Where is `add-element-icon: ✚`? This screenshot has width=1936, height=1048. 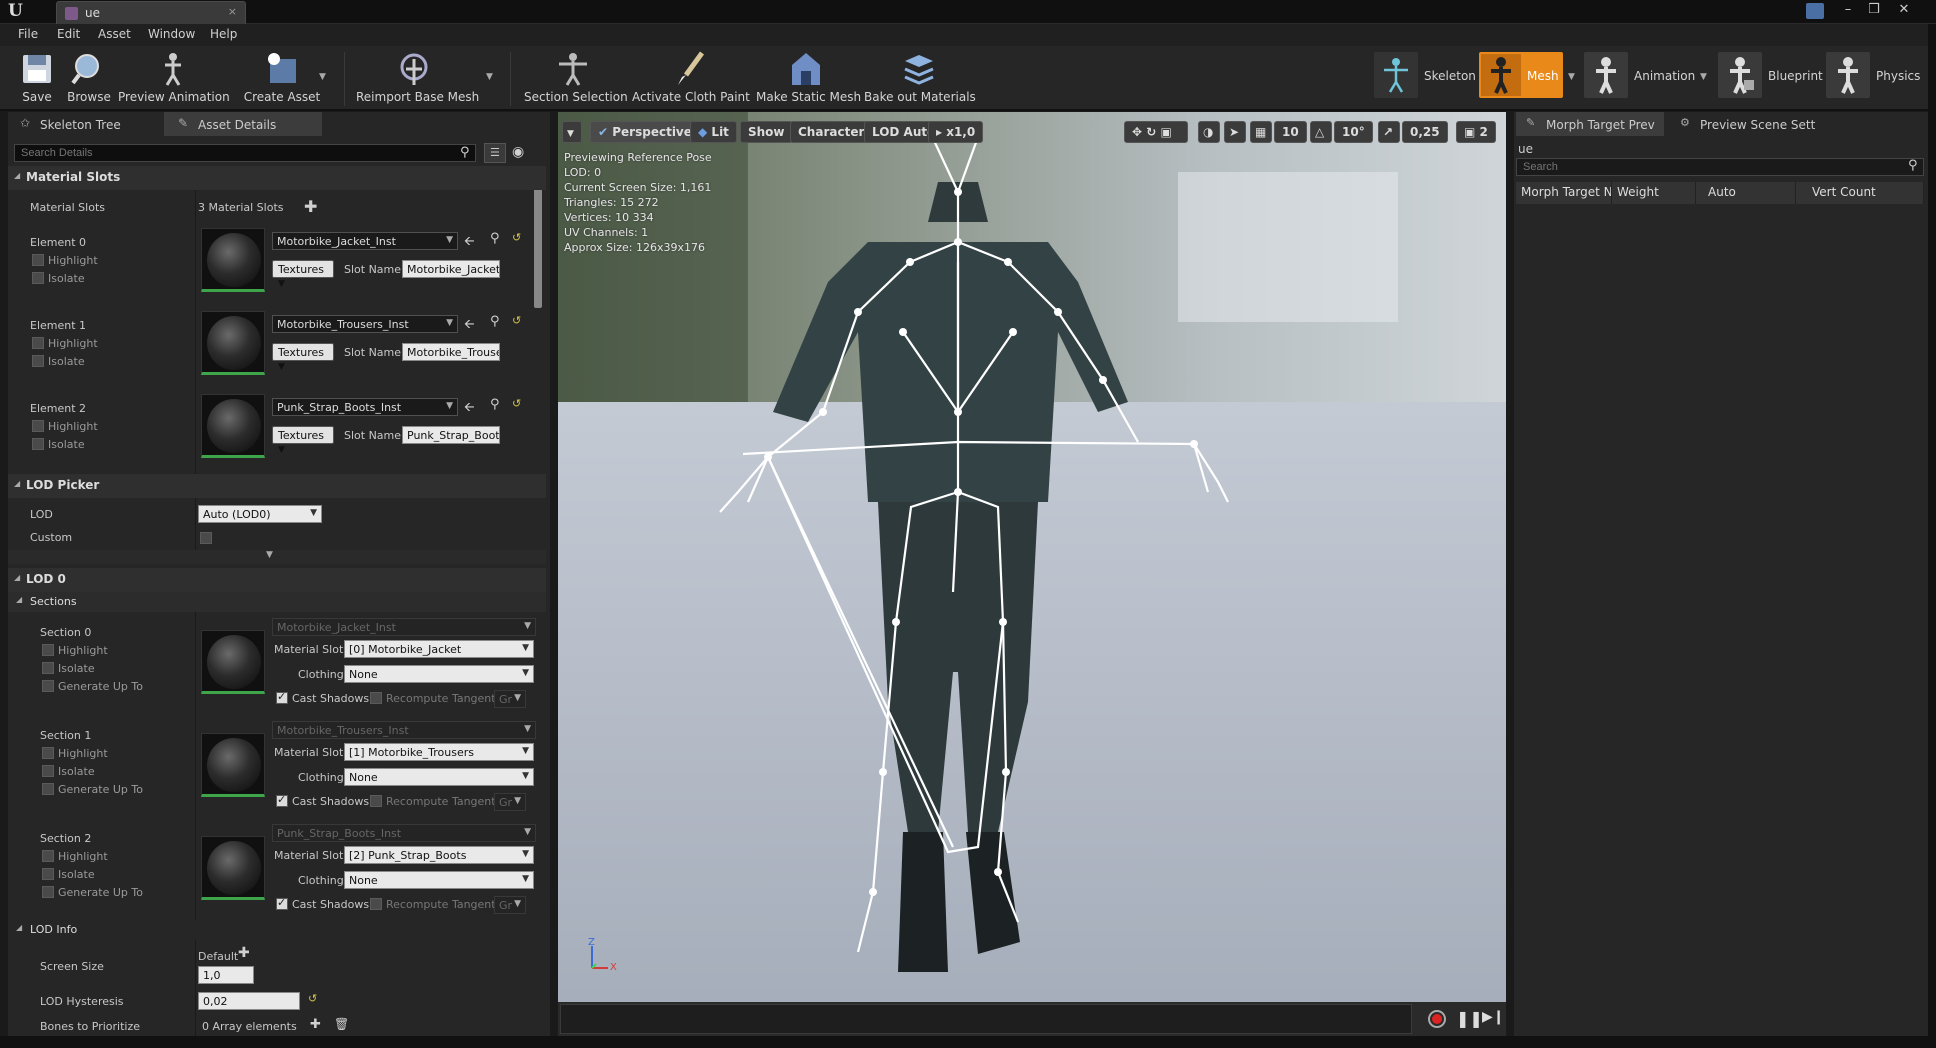
add-element-icon: ✚ is located at coordinates (315, 1024).